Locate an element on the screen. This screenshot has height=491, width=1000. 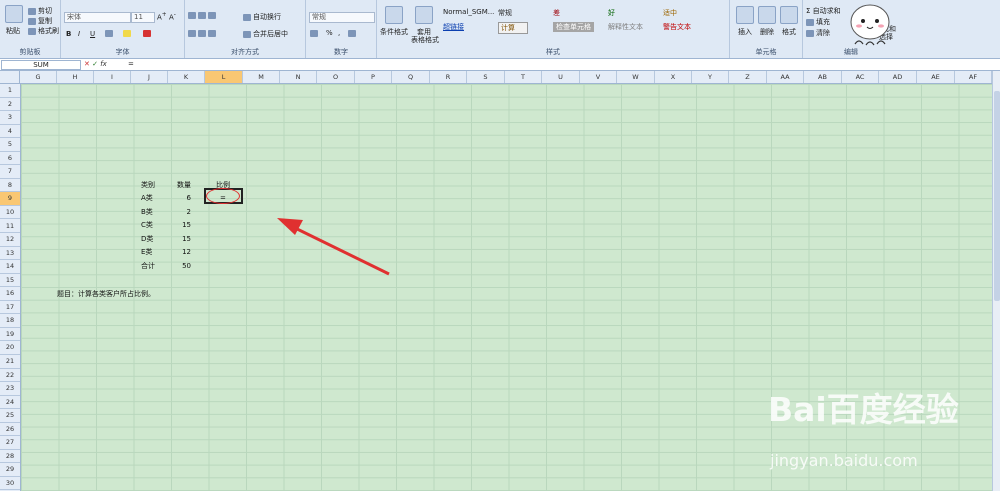
align-top-button is located at coordinates (203, 15).